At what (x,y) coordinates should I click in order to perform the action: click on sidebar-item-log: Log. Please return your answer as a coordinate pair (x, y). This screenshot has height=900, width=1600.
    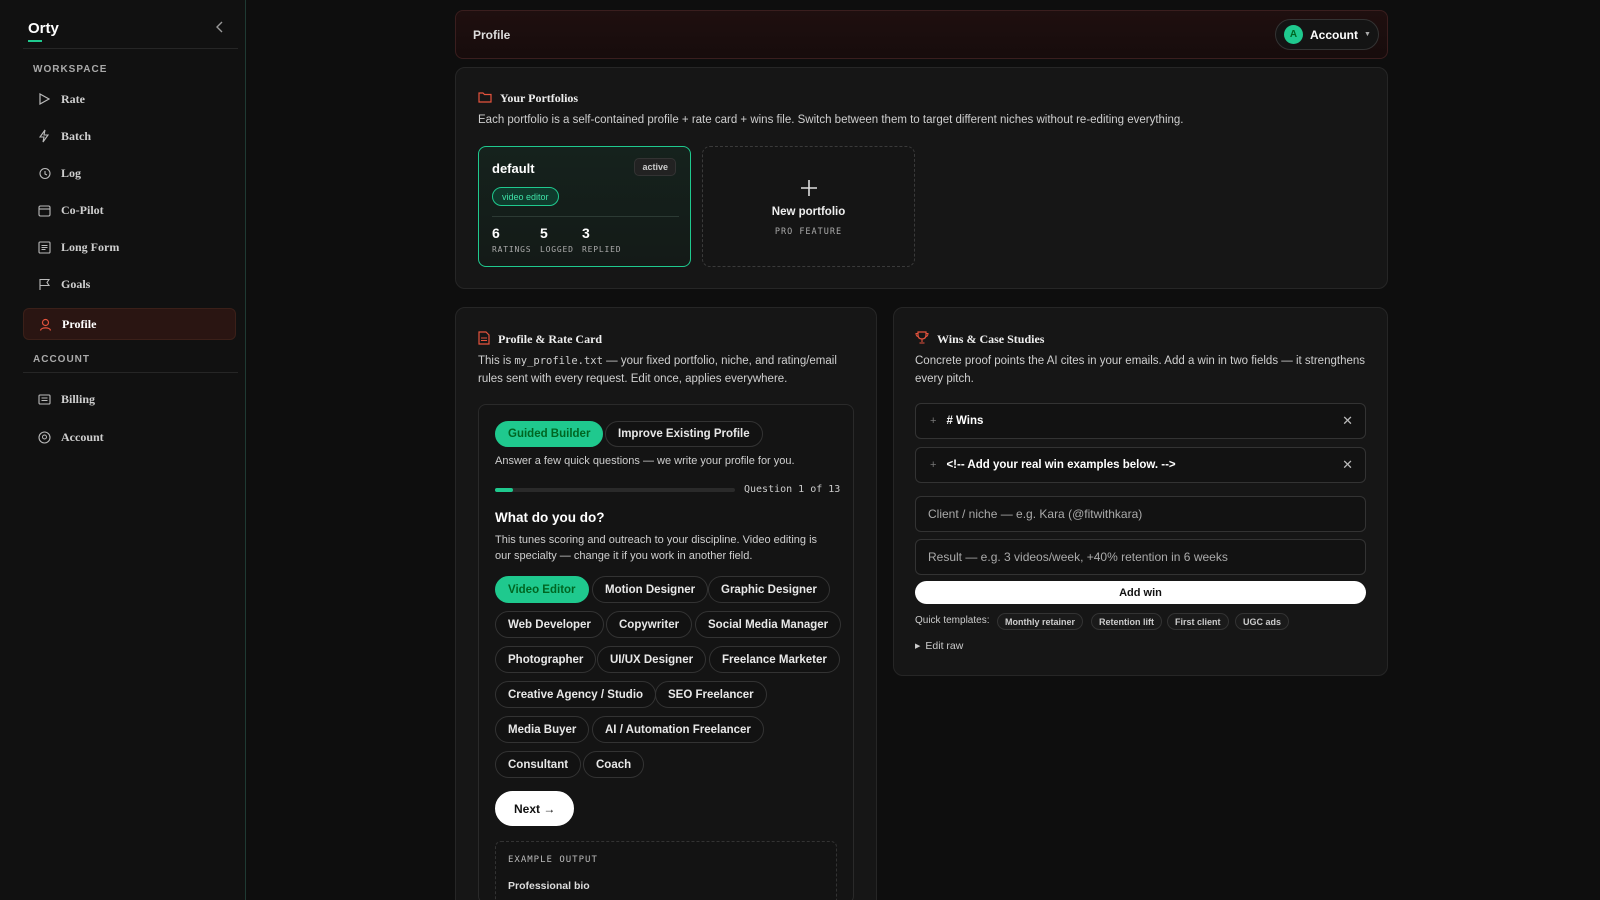
    Looking at the image, I should click on (129, 173).